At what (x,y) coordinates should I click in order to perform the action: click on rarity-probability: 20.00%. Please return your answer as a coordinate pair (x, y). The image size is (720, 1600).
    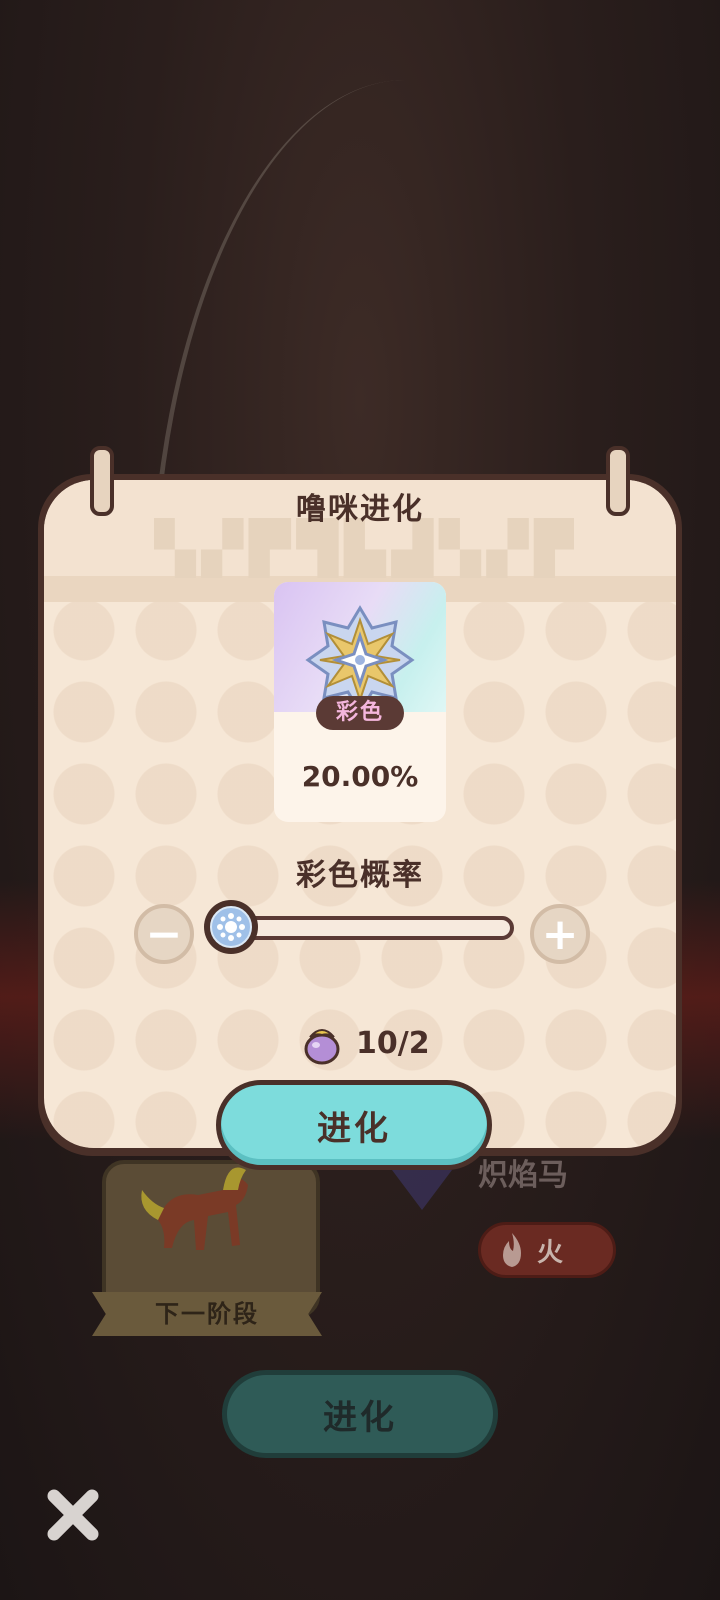
    Looking at the image, I should click on (360, 776).